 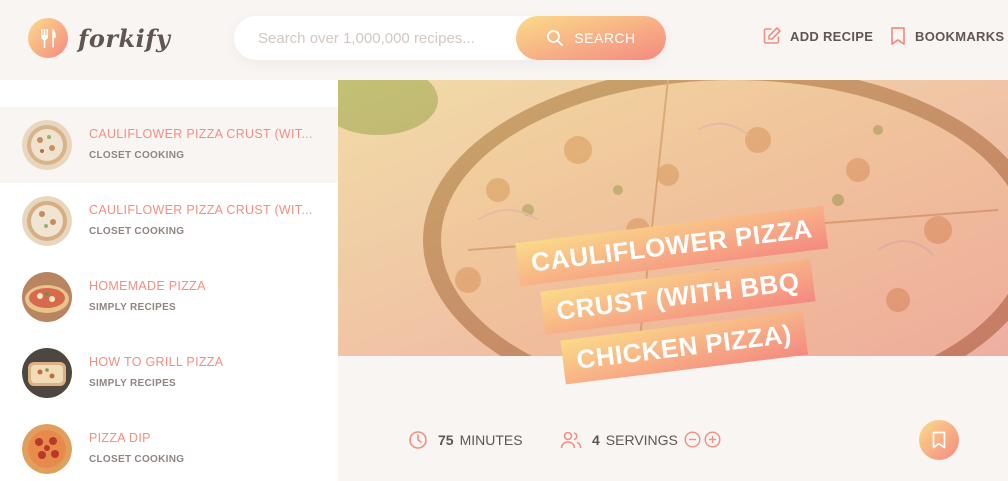 I want to click on result-title: PIZZA DIP, so click(x=120, y=438).